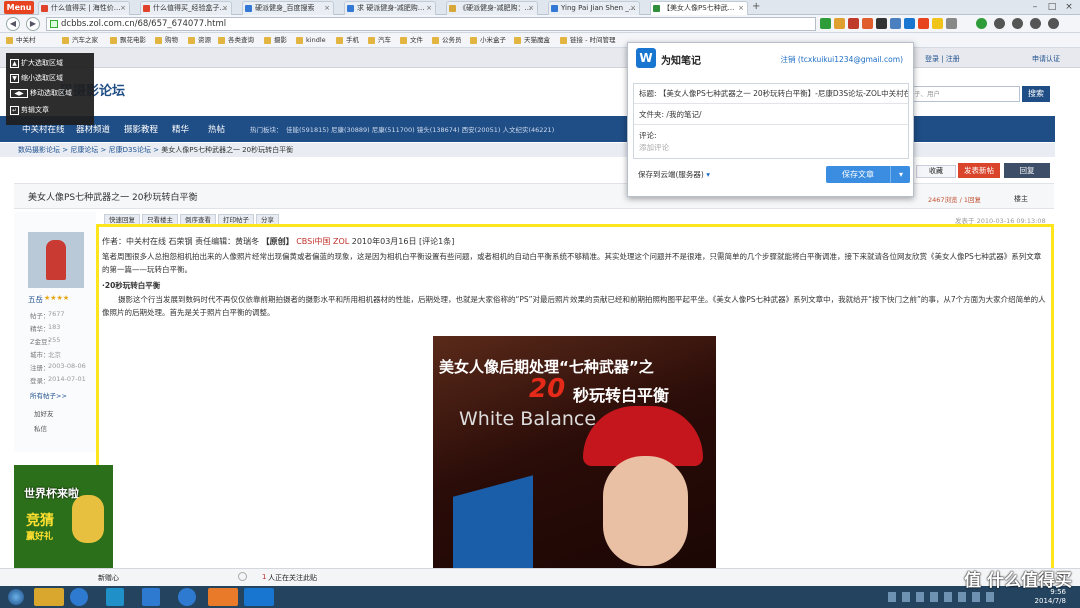 Image resolution: width=1080 pixels, height=608 pixels. I want to click on bookmark: 手机, so click(347, 40).